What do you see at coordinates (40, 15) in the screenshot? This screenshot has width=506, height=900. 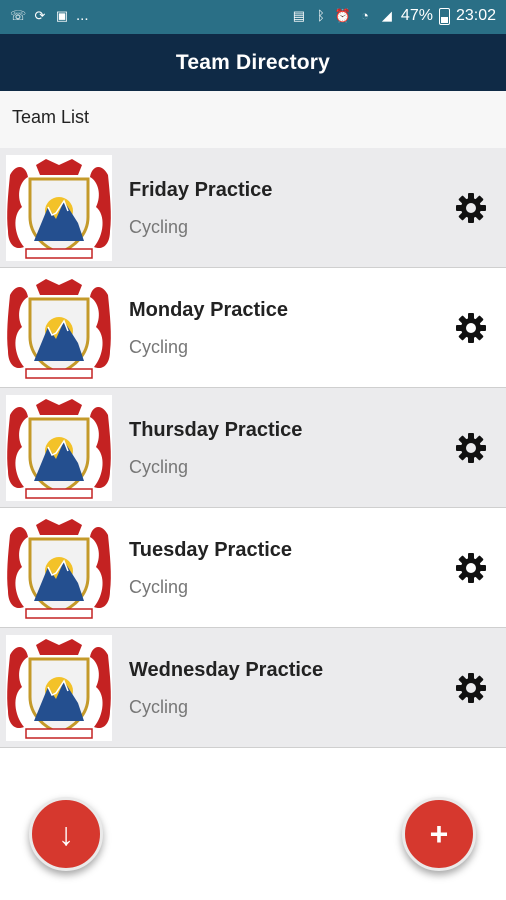 I see `sync-icon: ⟳` at bounding box center [40, 15].